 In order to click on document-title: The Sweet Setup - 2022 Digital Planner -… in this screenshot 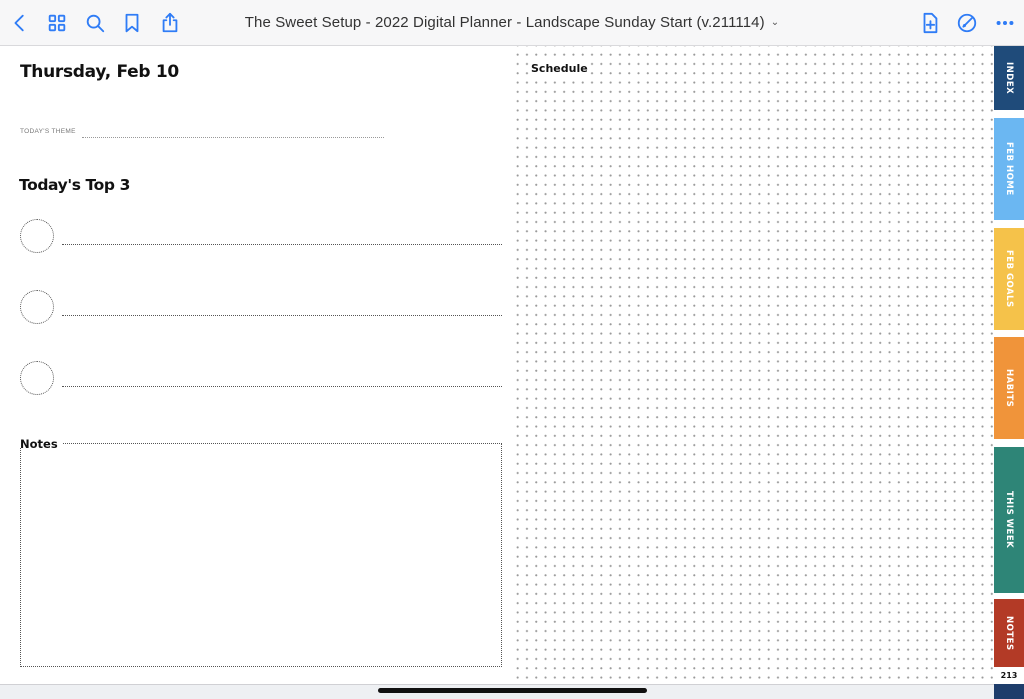, I will do `click(512, 22)`.